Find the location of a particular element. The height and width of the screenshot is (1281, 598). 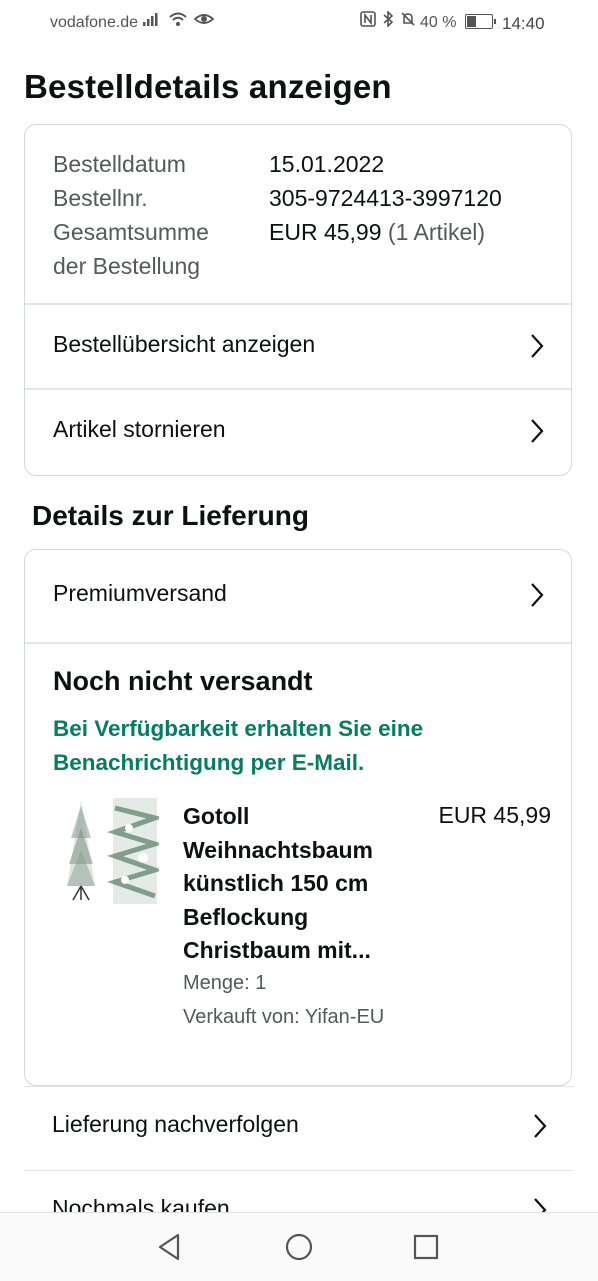

order-date-label: Bestelldatum is located at coordinates (119, 164).